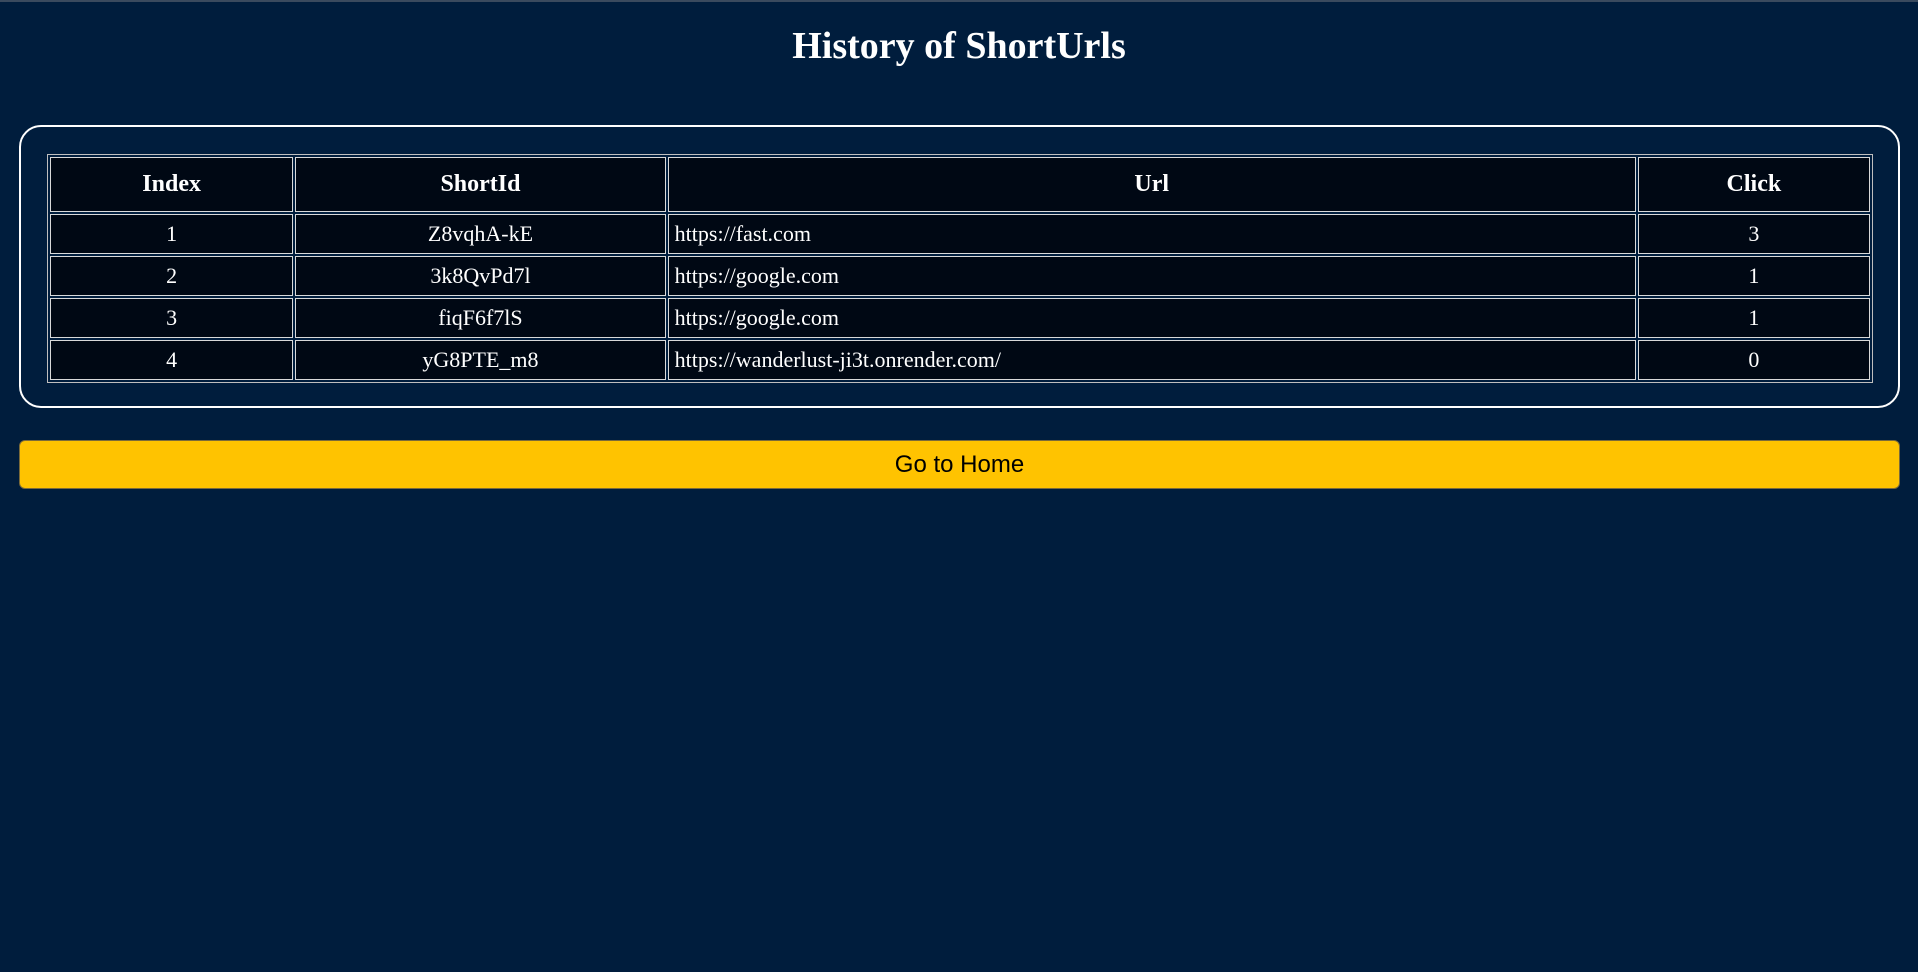 The width and height of the screenshot is (1918, 972). What do you see at coordinates (480, 276) in the screenshot?
I see `short-id-cell: 3k8QvPd7l` at bounding box center [480, 276].